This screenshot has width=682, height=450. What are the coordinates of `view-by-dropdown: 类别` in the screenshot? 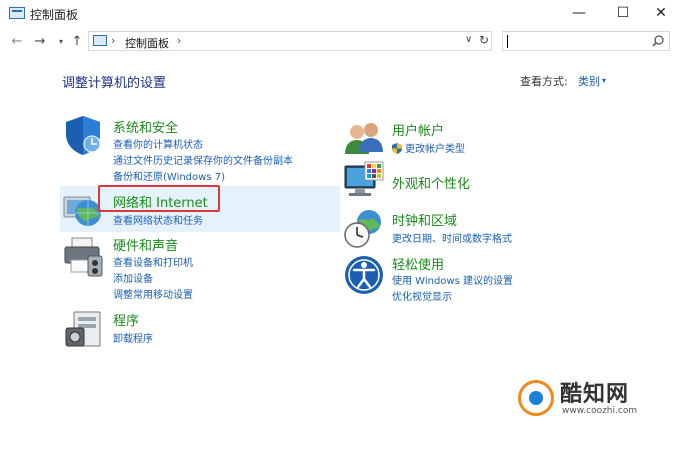 It's located at (589, 81).